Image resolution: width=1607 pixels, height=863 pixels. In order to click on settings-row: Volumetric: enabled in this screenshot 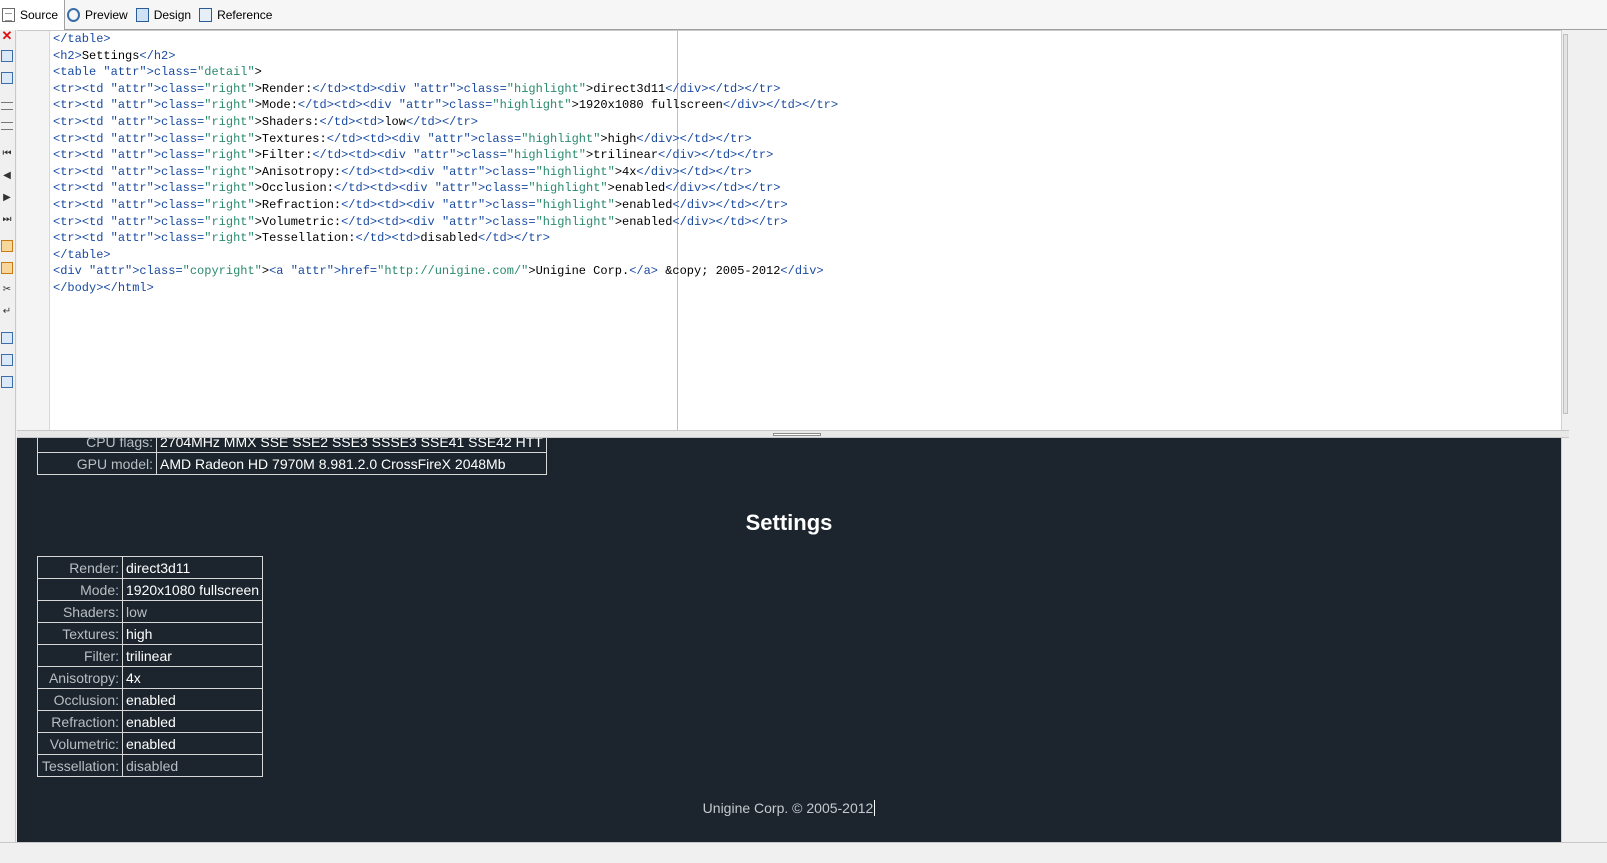, I will do `click(150, 743)`.